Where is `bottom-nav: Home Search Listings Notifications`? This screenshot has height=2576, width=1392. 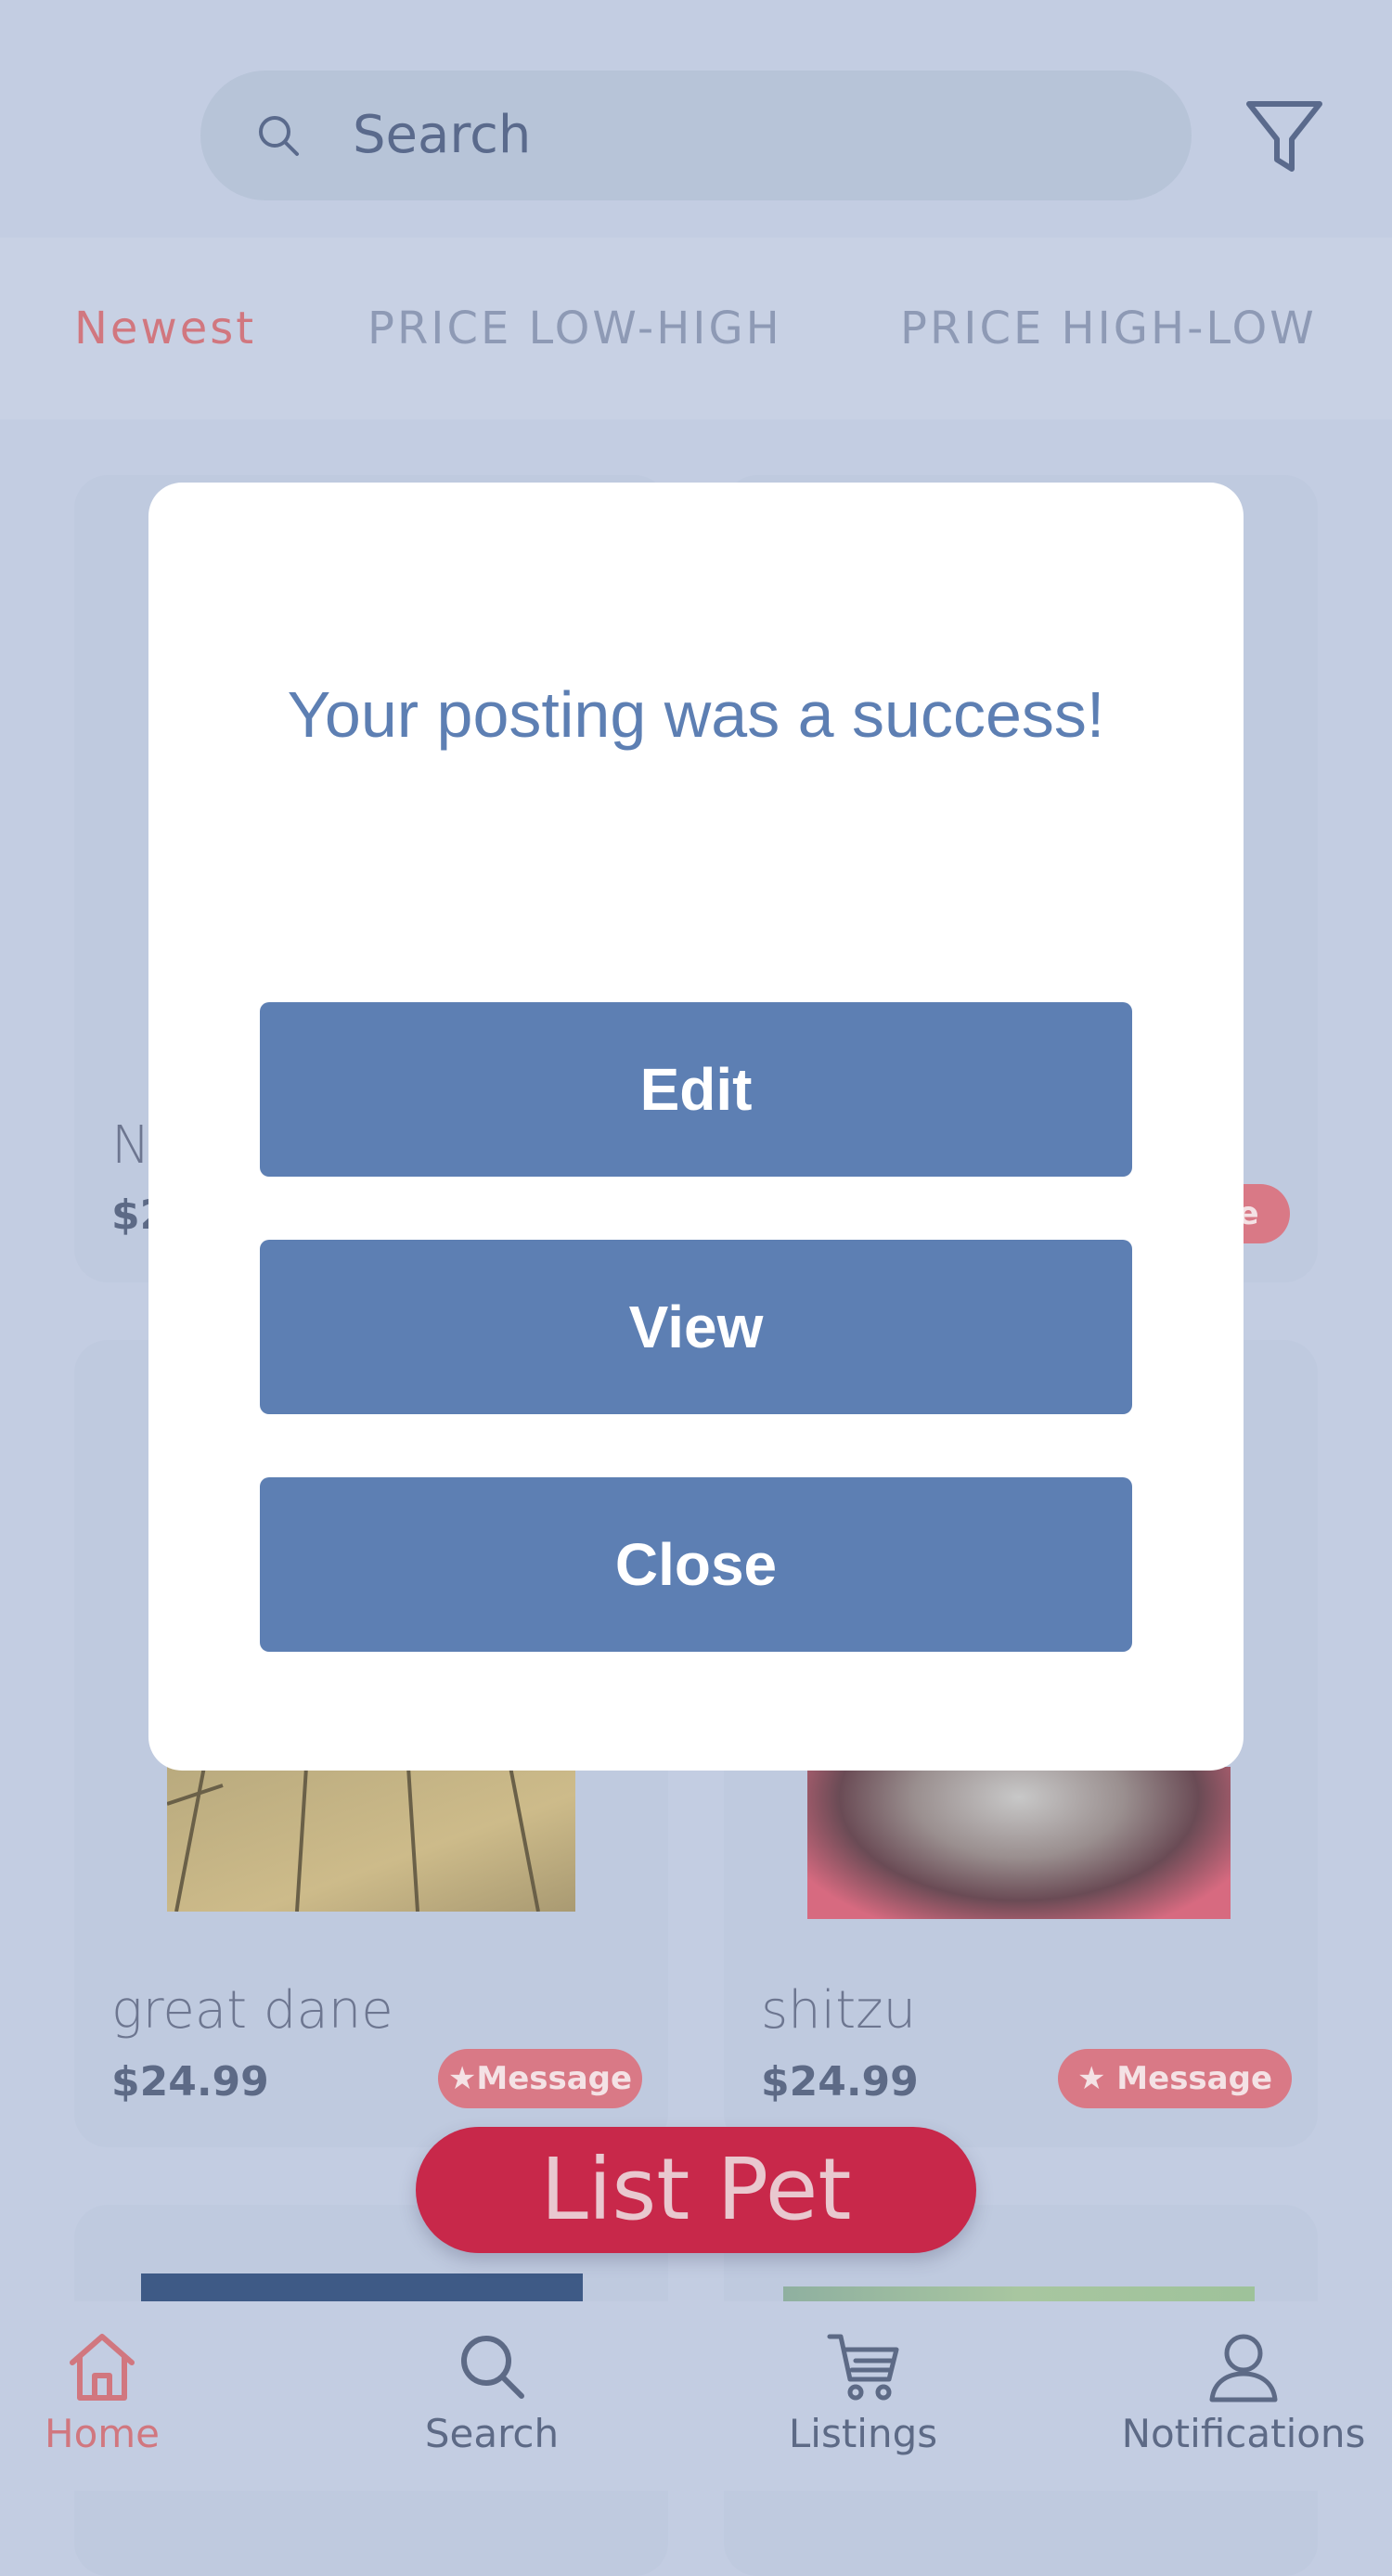 bottom-nav: Home Search Listings Notifications is located at coordinates (696, 2396).